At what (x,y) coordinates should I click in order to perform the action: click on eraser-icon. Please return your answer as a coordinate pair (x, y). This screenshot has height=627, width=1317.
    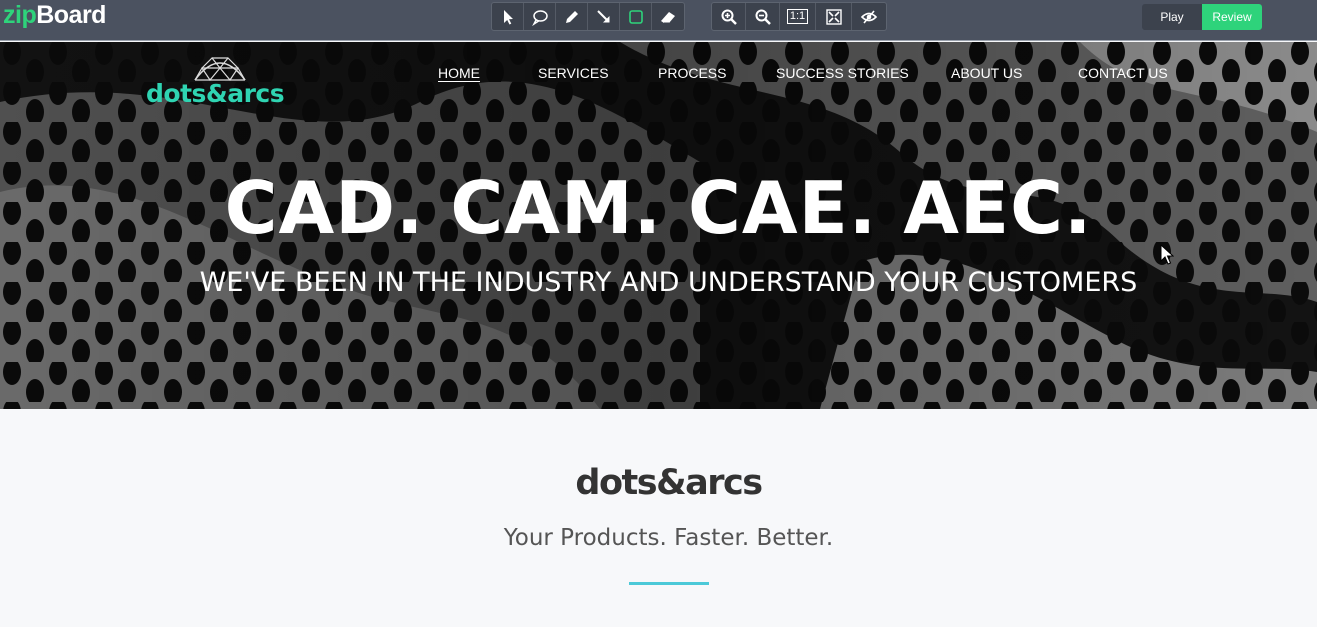
    Looking at the image, I should click on (668, 17).